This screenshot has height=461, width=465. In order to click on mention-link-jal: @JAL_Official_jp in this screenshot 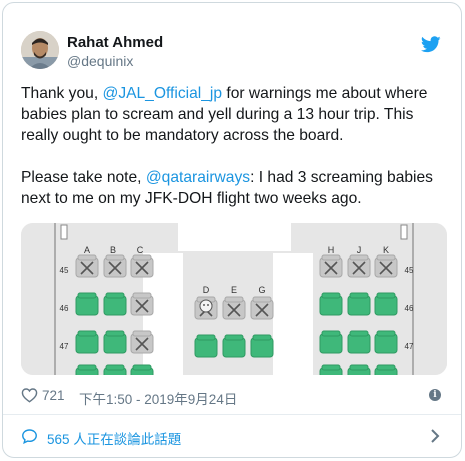, I will do `click(162, 93)`.